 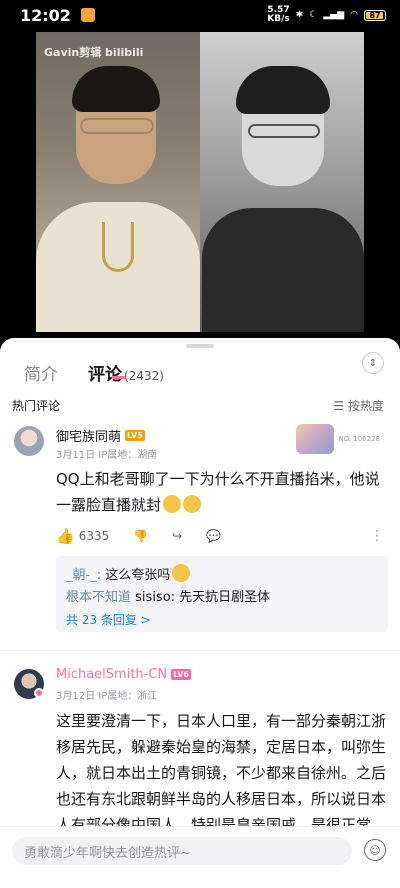 I want to click on fan-badge: NO. 106228, so click(x=338, y=439).